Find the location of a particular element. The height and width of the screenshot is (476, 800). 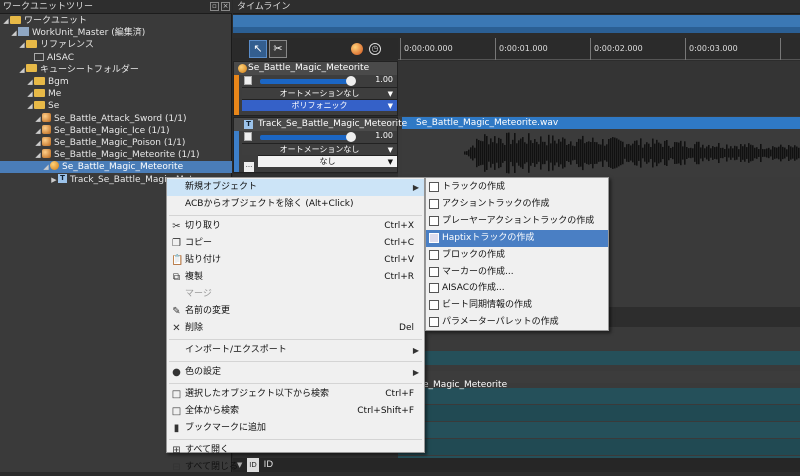

tree-item: ◢ Se_Battle_Magic_Ice (1/1) is located at coordinates (116, 130).